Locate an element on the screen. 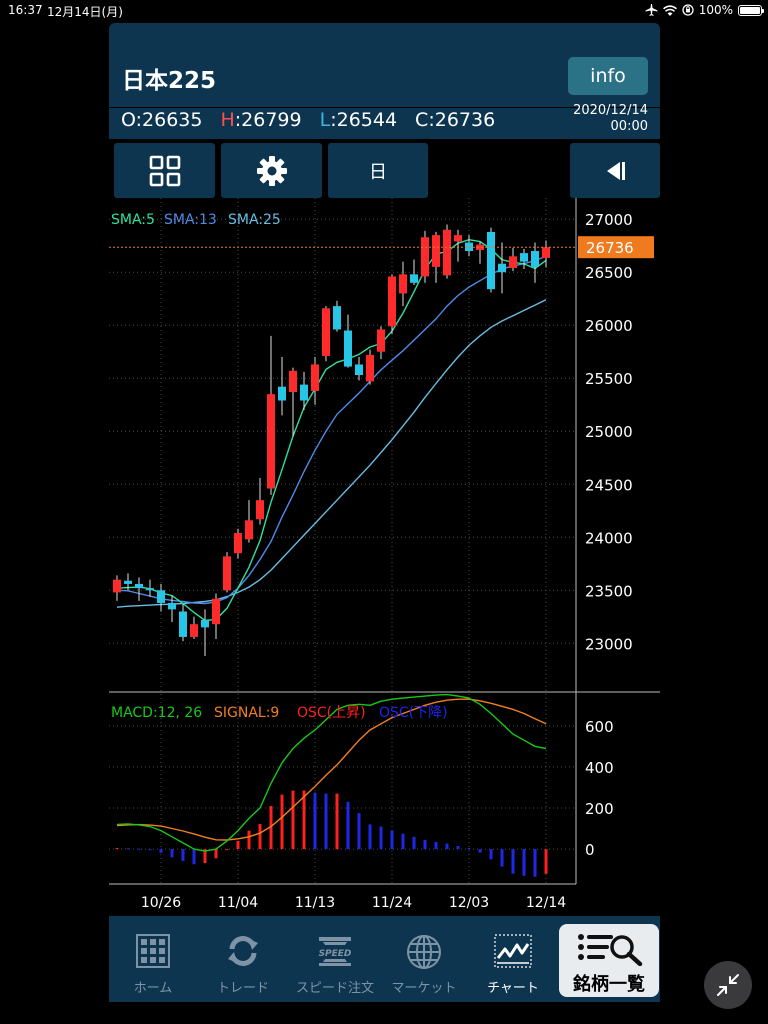 This screenshot has width=768, height=1024. ohlc-open: O:26635 is located at coordinates (162, 120).